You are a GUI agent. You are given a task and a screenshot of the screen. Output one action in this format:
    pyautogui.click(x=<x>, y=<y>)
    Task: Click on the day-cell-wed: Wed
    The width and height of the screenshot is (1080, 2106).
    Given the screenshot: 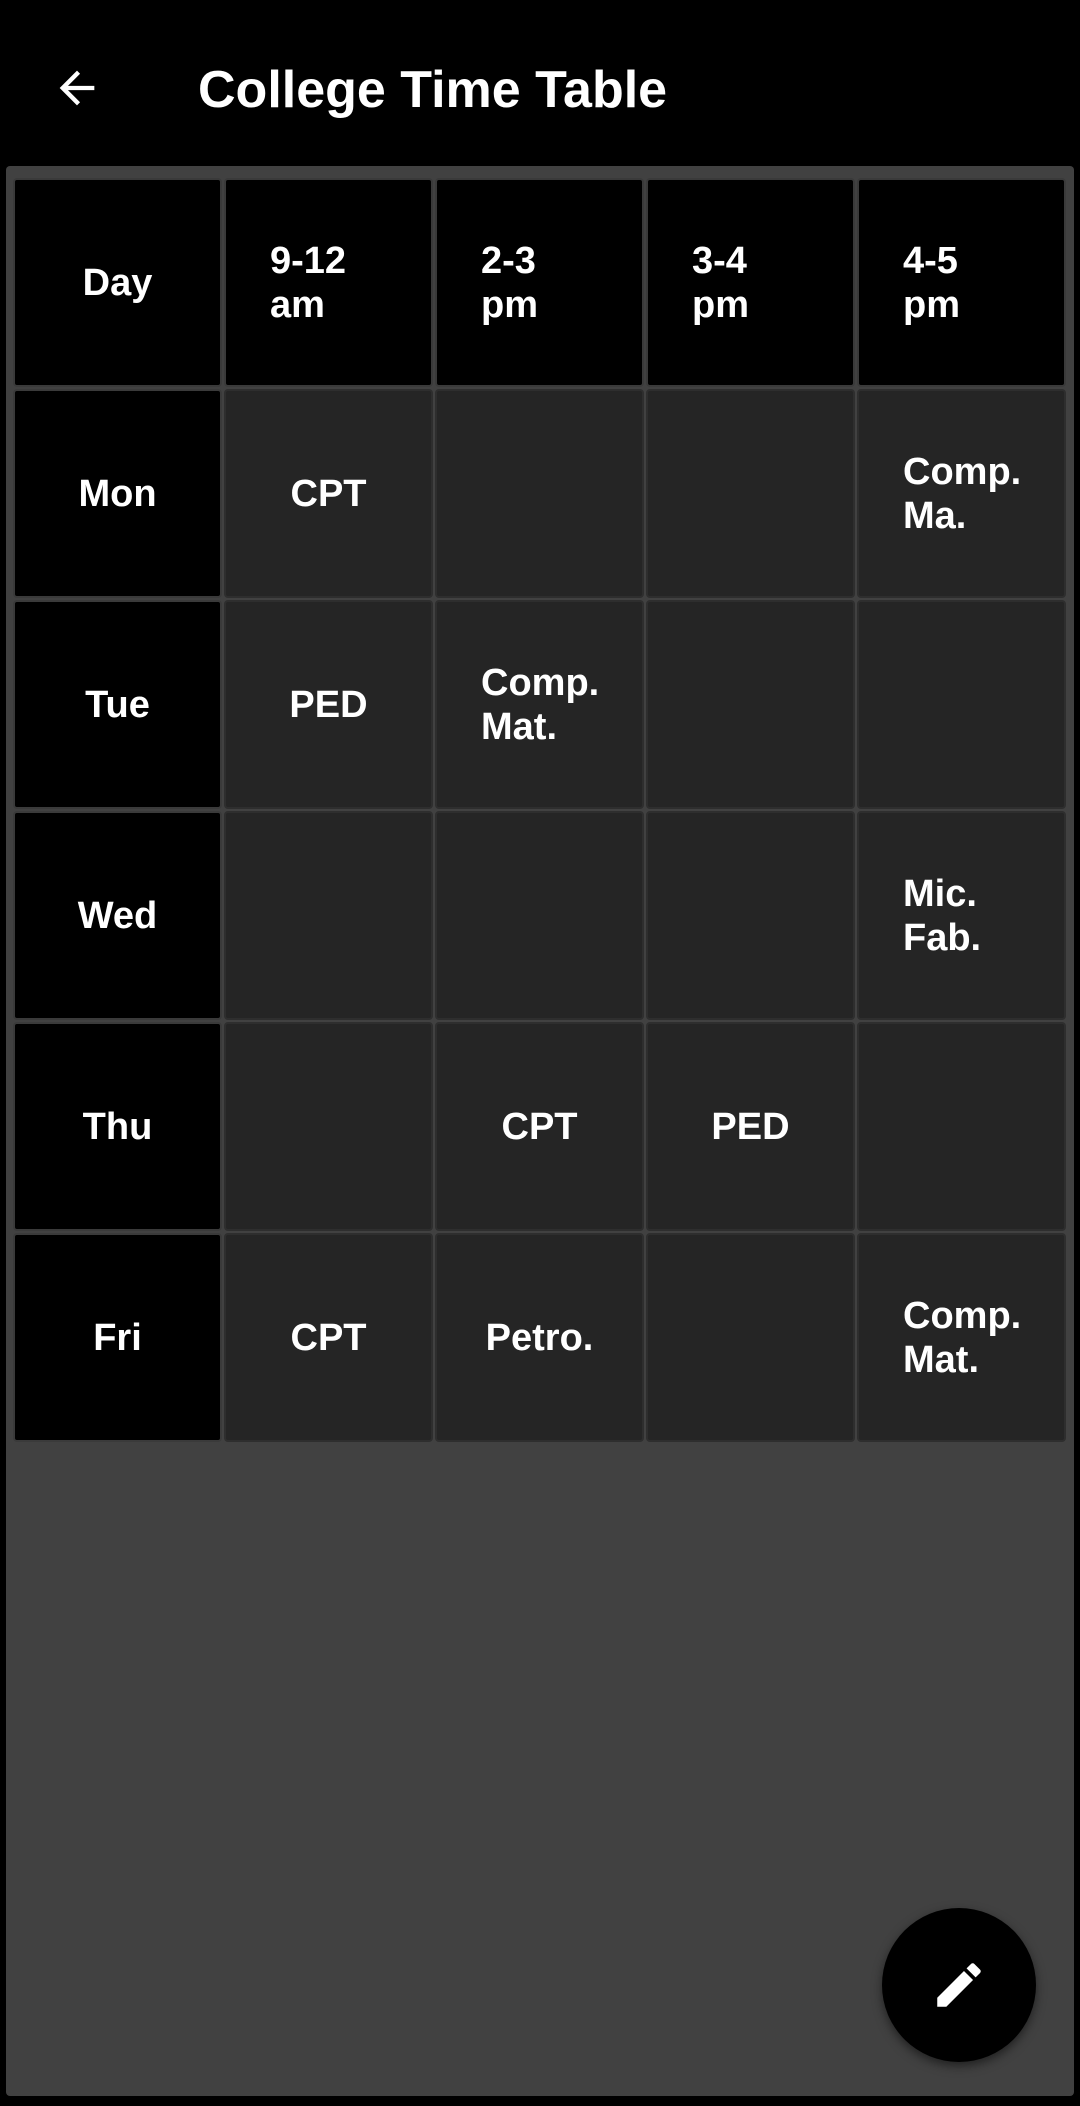 What is the action you would take?
    pyautogui.click(x=117, y=915)
    